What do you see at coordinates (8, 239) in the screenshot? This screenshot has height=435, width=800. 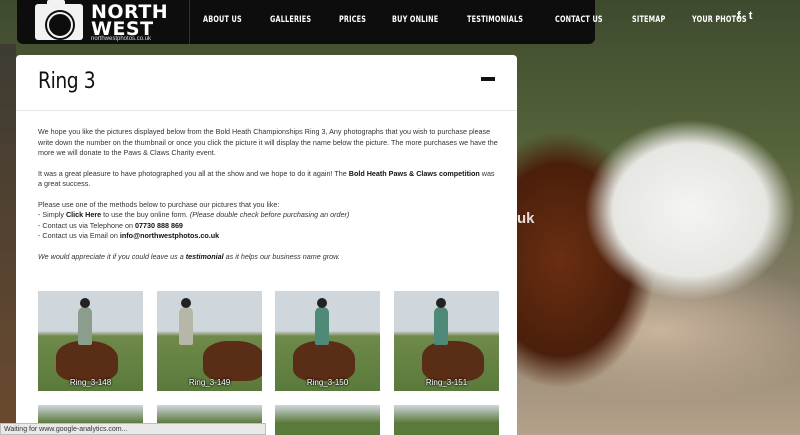 I see `background-left-edge` at bounding box center [8, 239].